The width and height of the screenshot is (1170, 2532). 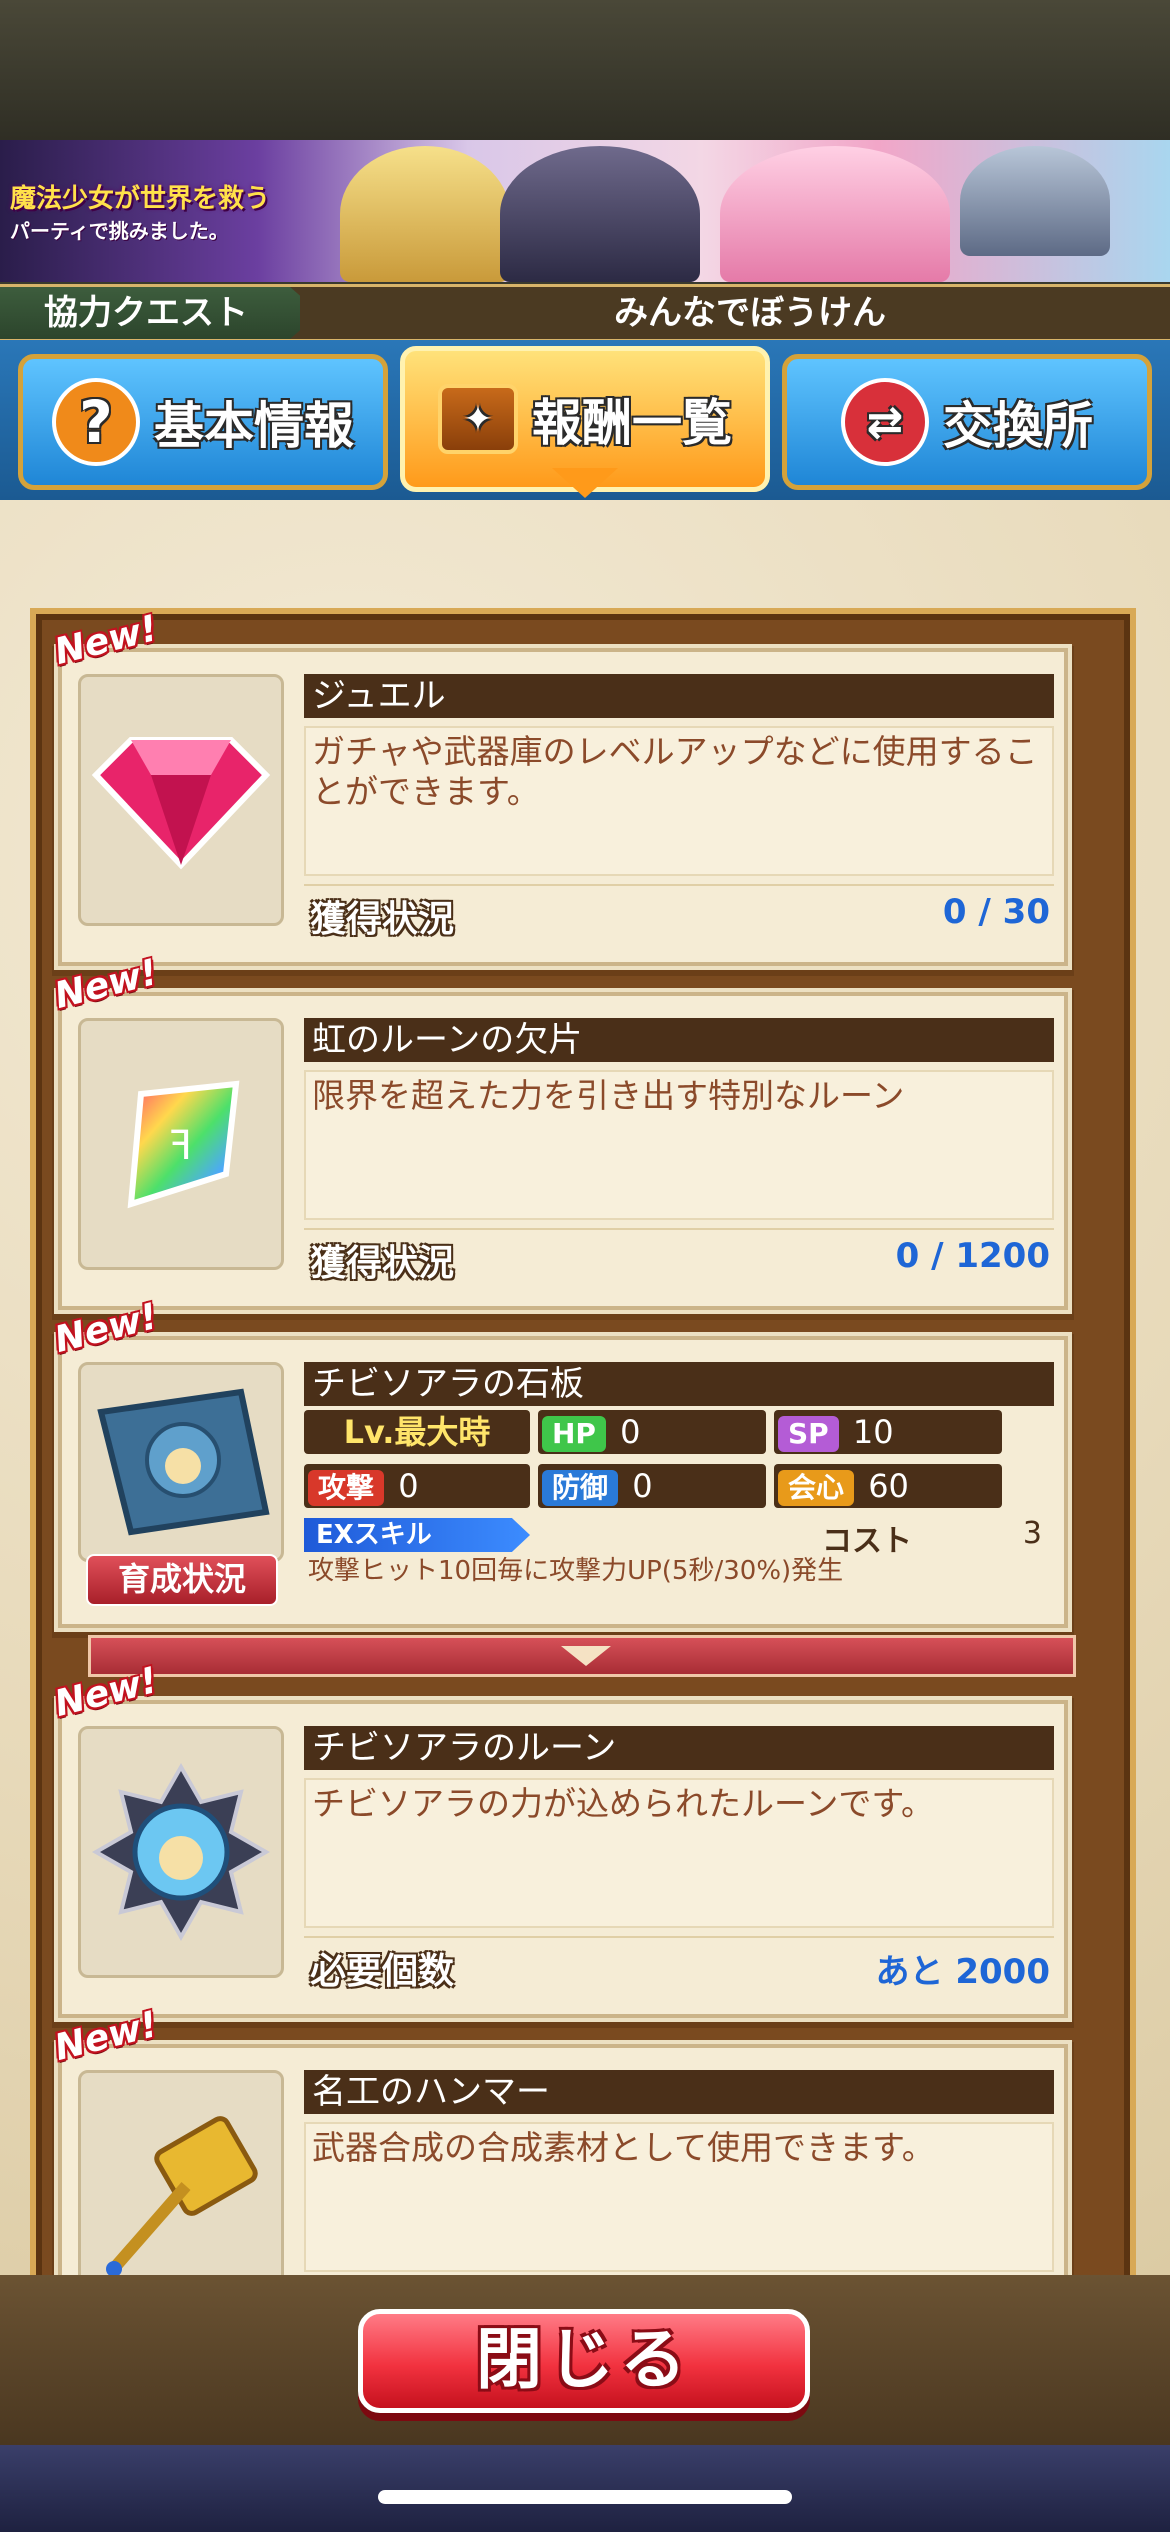 What do you see at coordinates (972, 1256) in the screenshot?
I see `status-value: 0 / 1200` at bounding box center [972, 1256].